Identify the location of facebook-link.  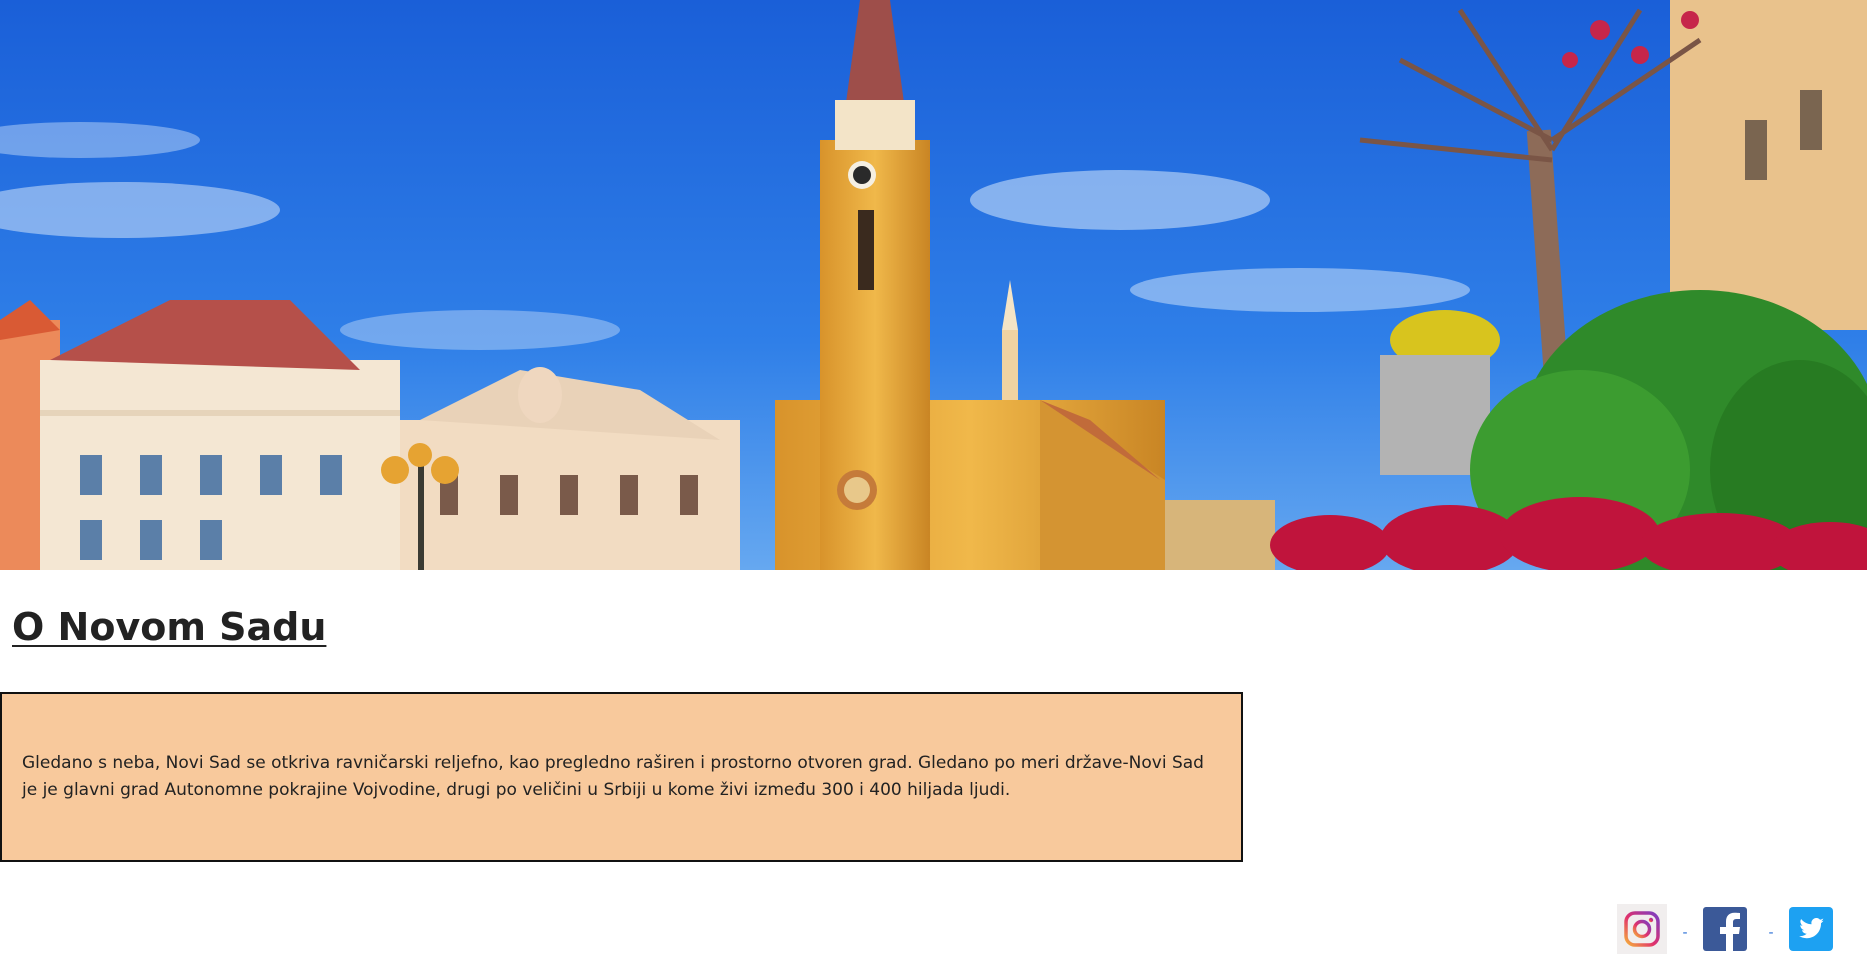
(1728, 929).